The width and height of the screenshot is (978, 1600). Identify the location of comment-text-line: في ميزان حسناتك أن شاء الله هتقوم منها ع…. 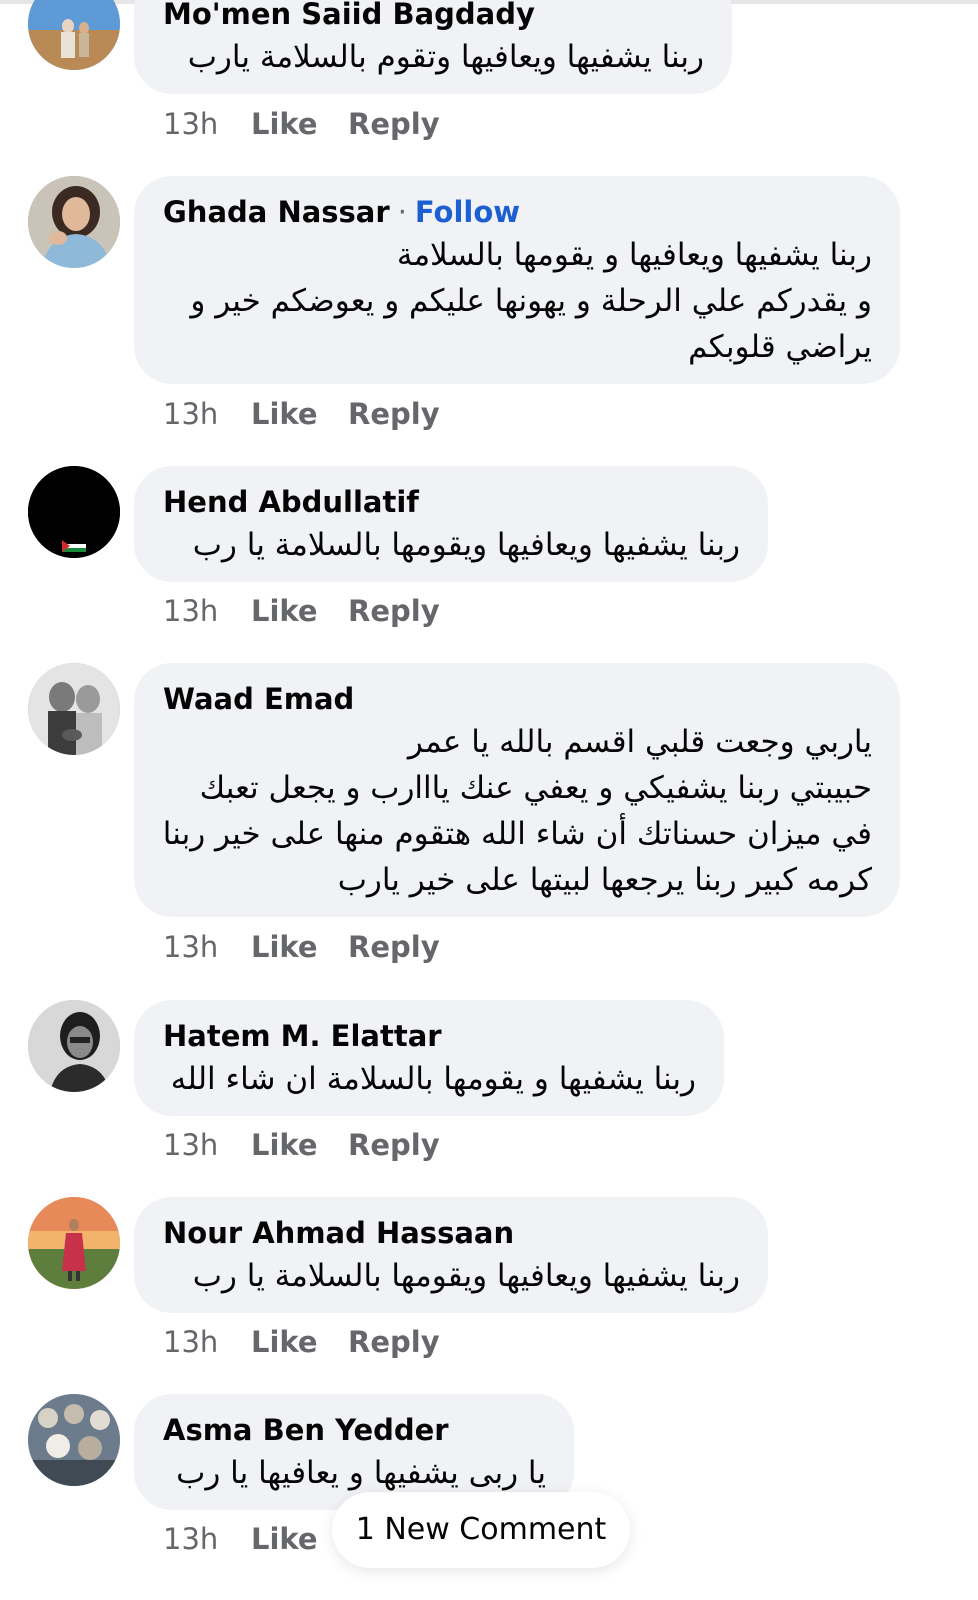
(517, 834).